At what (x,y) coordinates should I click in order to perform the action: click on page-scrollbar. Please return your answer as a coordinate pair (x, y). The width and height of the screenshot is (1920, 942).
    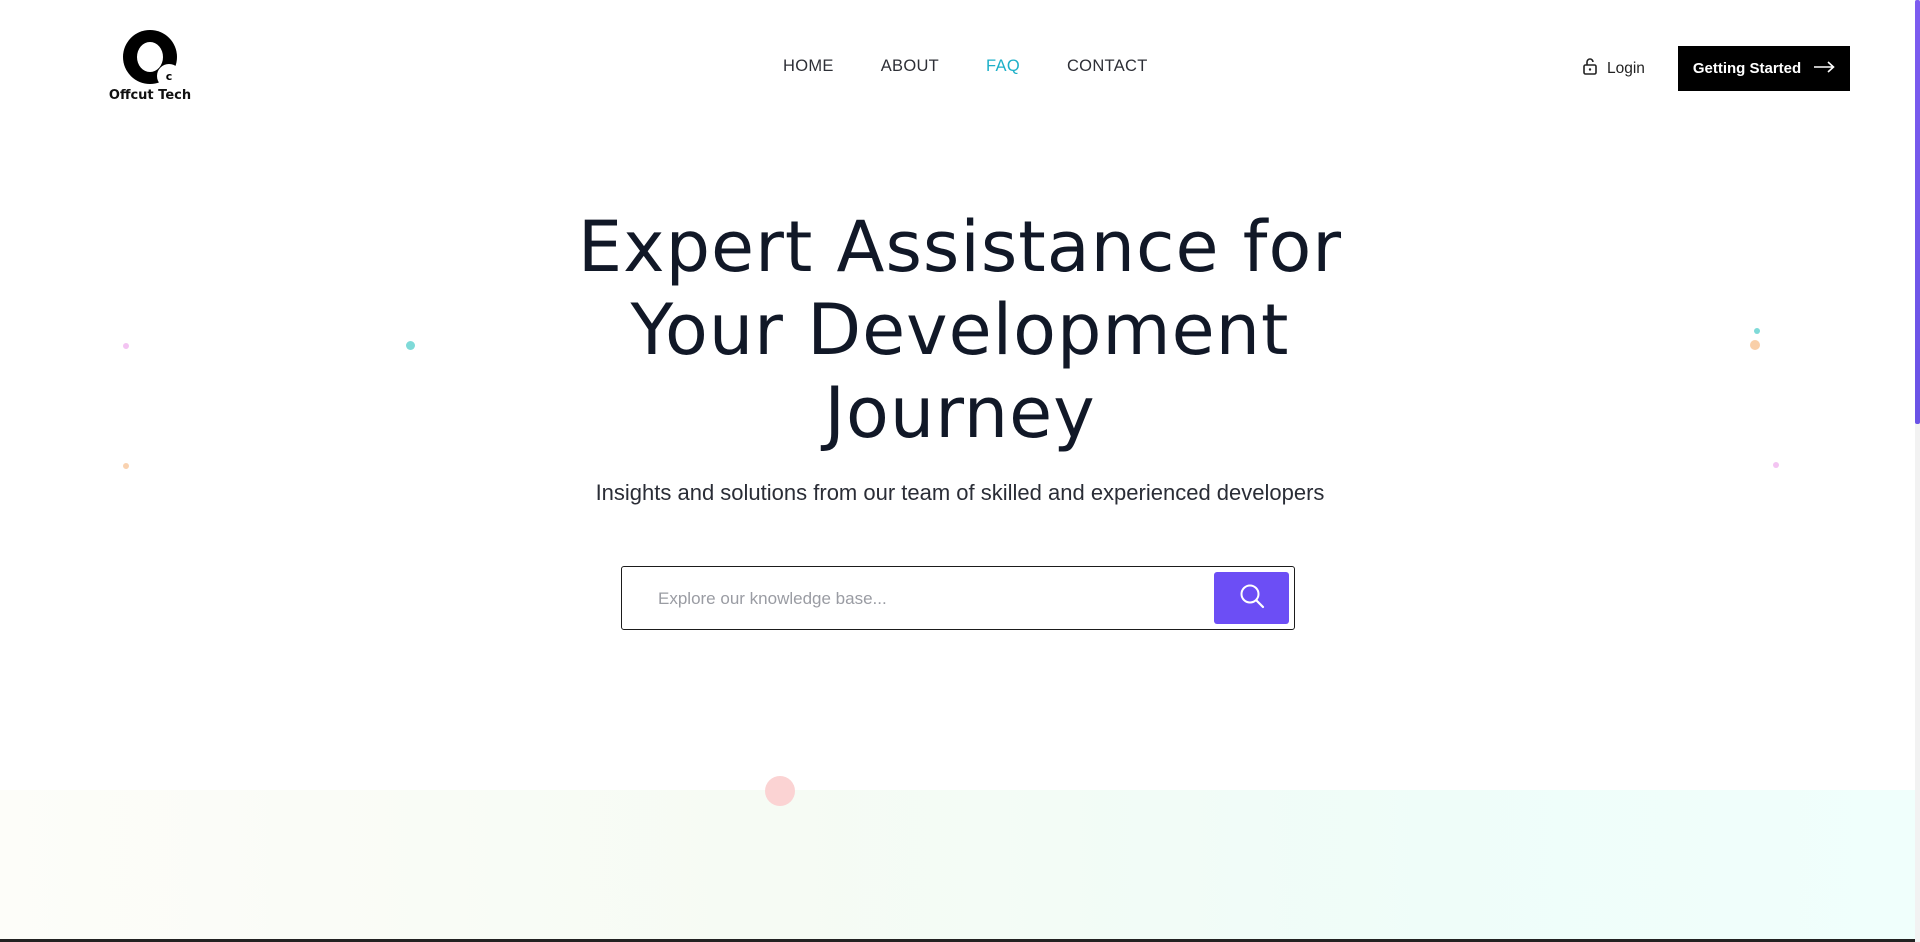
    Looking at the image, I should click on (1917, 471).